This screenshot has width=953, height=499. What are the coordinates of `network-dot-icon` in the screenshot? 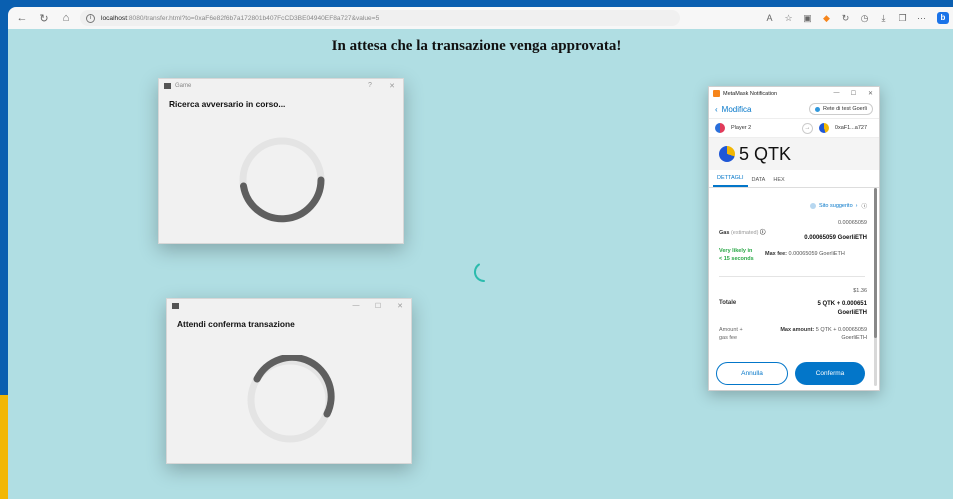 It's located at (817, 109).